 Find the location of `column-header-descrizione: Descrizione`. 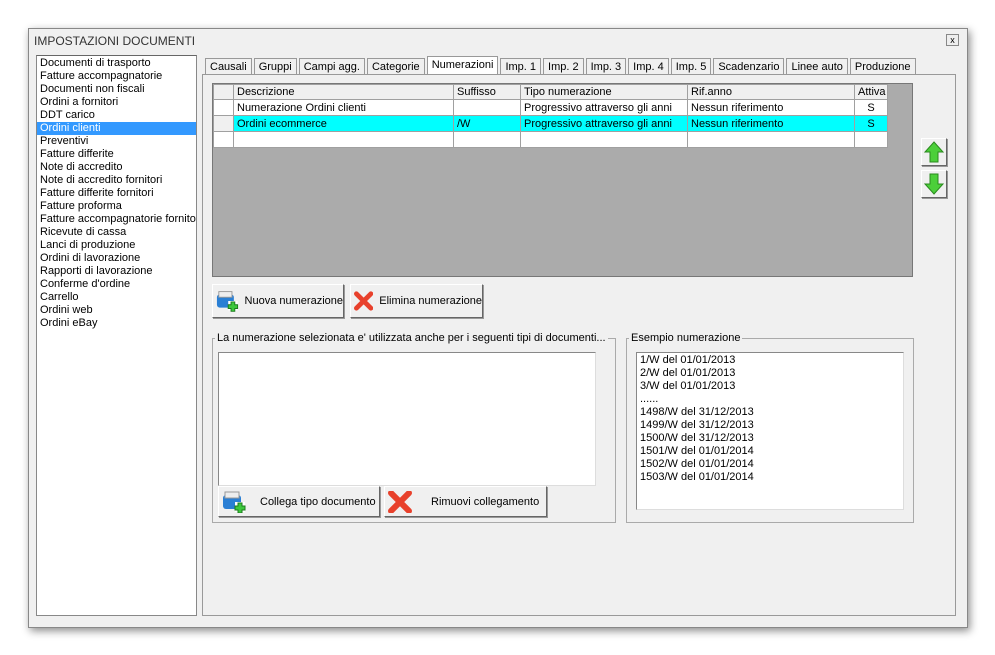

column-header-descrizione: Descrizione is located at coordinates (343, 92).